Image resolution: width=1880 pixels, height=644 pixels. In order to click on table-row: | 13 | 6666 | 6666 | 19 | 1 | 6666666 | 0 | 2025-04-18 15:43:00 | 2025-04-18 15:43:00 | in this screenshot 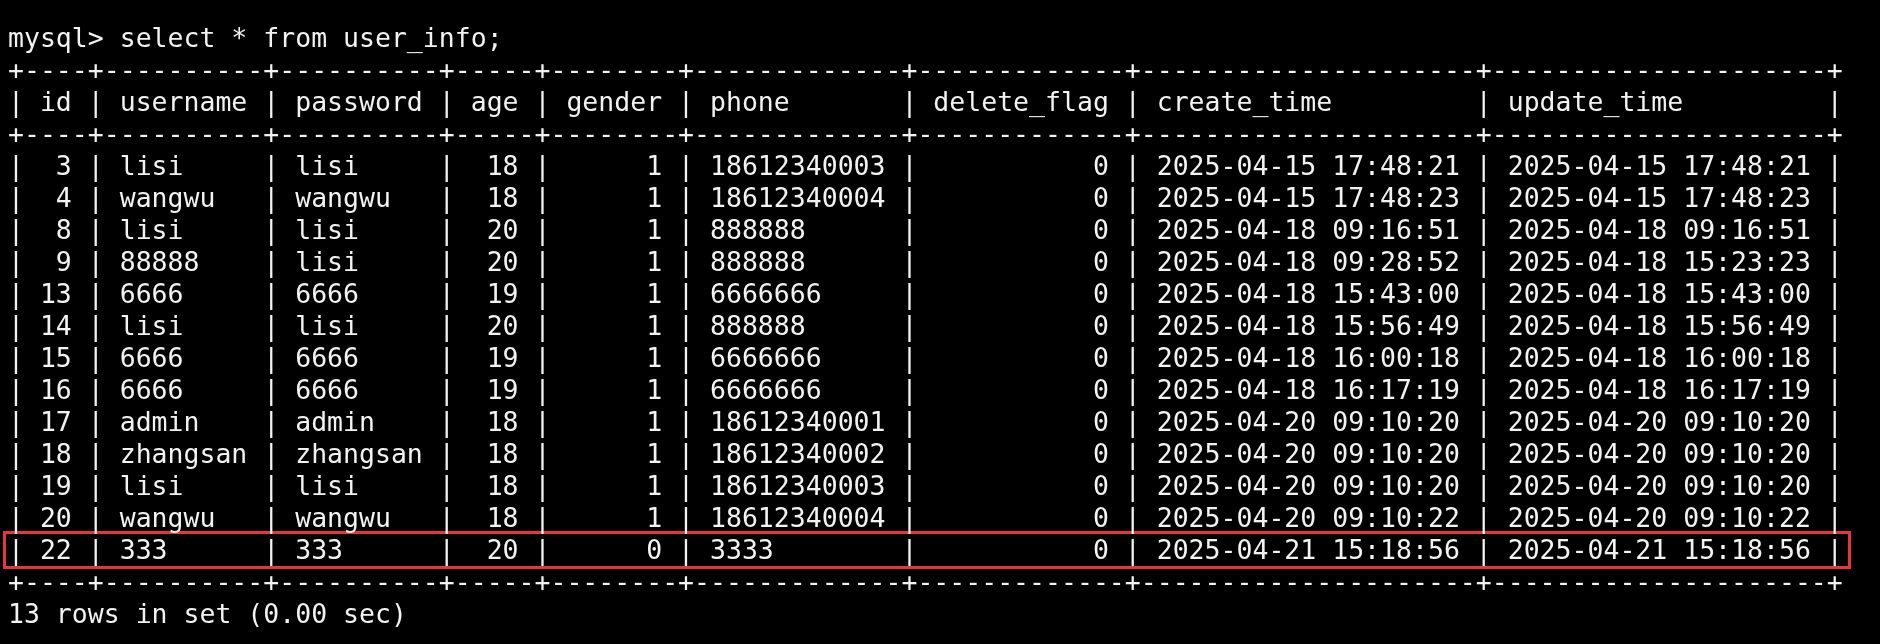, I will do `click(925, 294)`.